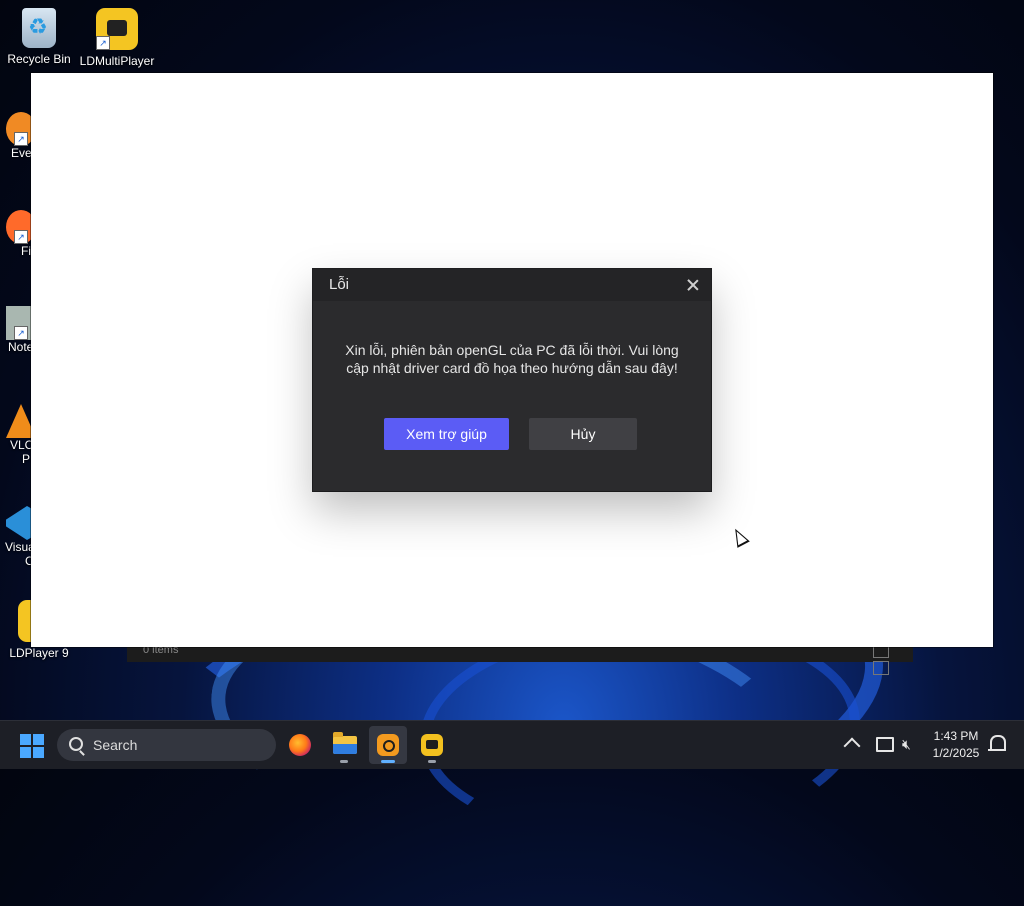 The image size is (1024, 906). What do you see at coordinates (512, 744) in the screenshot?
I see `taskbar: Search 🔇︎ 1:43 PM 1/2/2025` at bounding box center [512, 744].